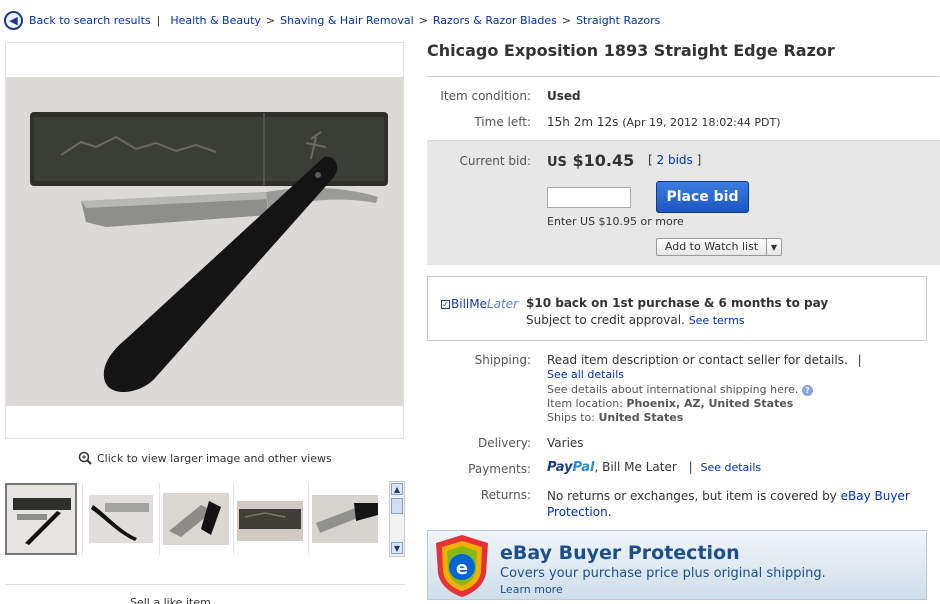 This screenshot has height=604, width=940. What do you see at coordinates (85, 458) in the screenshot?
I see `zoom-icon` at bounding box center [85, 458].